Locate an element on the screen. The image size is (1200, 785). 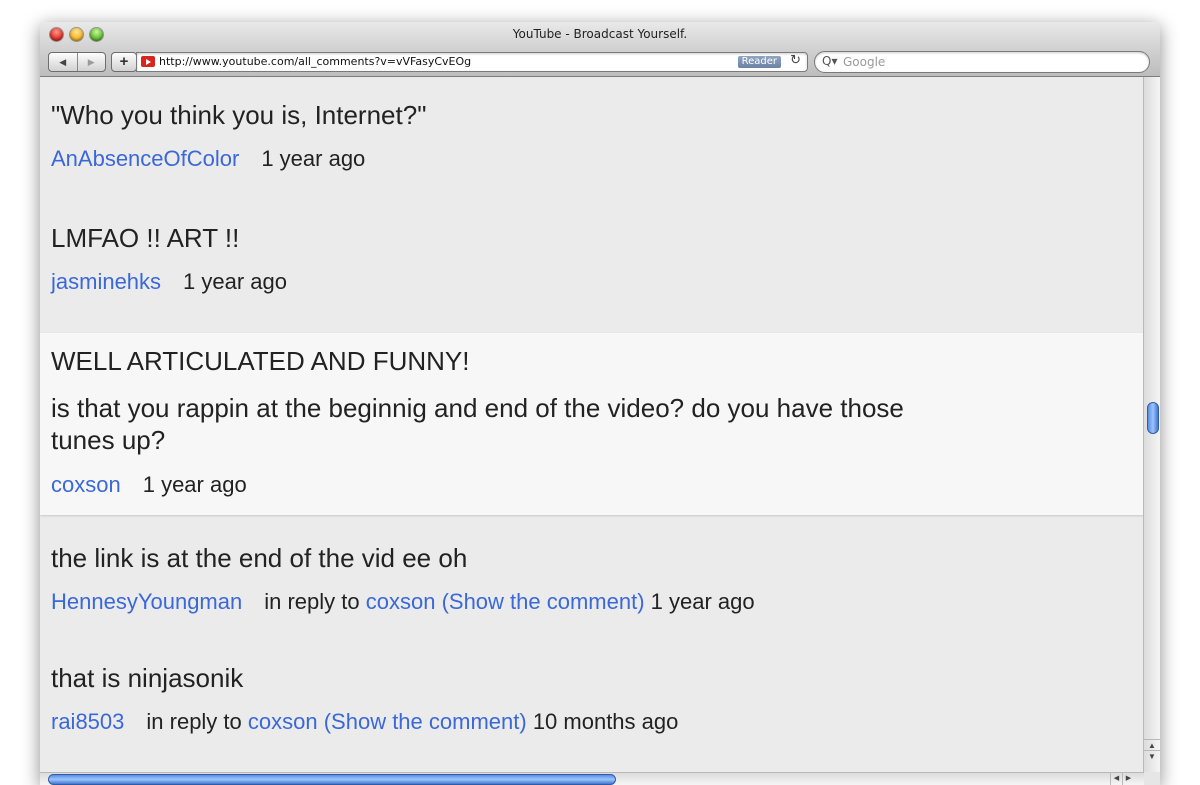
reload-icon: ↻ is located at coordinates (795, 60).